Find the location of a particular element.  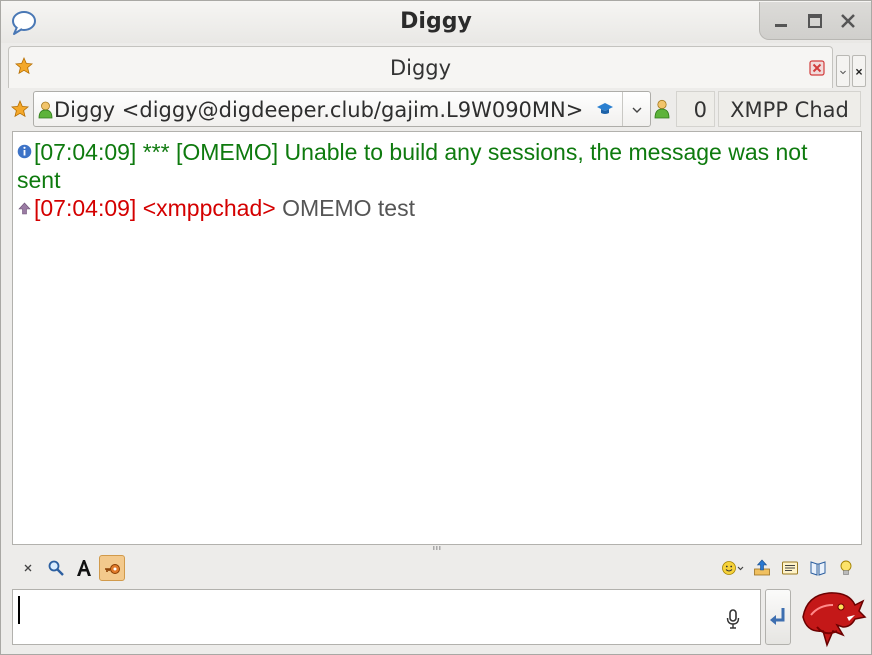

send-file-button is located at coordinates (762, 568).